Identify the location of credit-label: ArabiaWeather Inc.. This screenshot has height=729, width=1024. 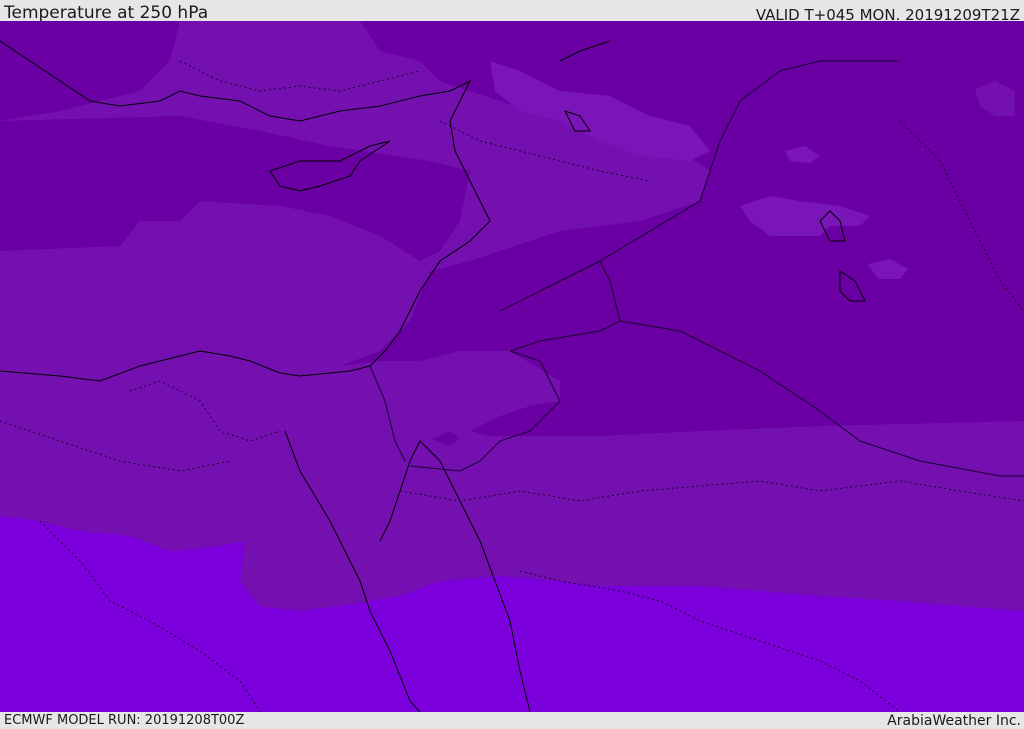
(954, 721).